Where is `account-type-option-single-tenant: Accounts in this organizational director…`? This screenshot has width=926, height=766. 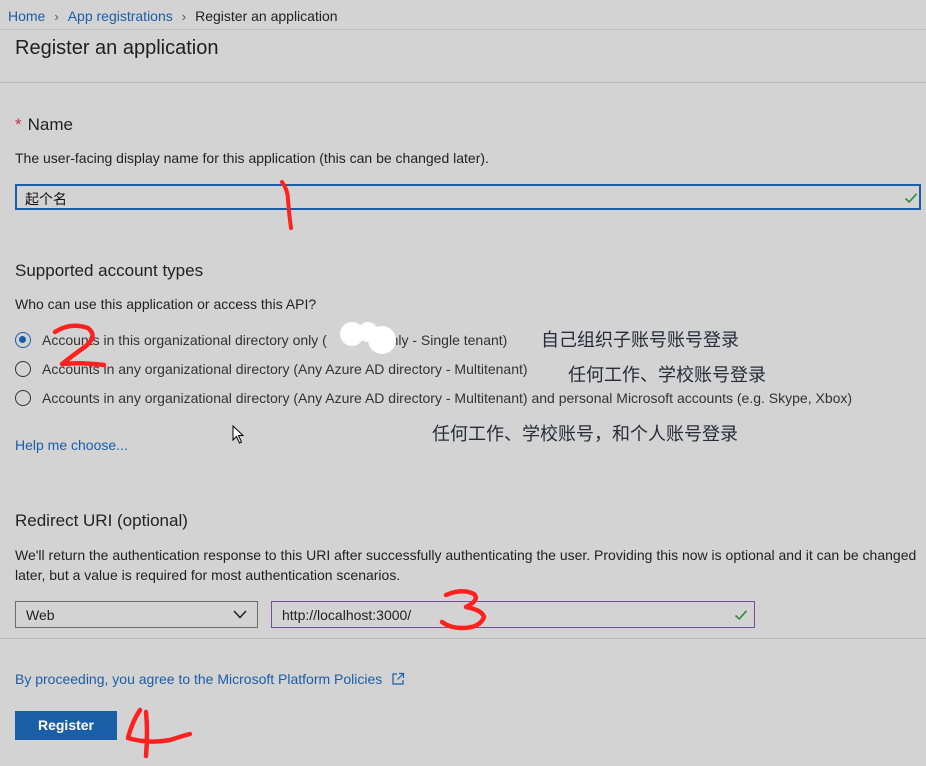
account-type-option-single-tenant: Accounts in this organizational director… is located at coordinates (261, 340).